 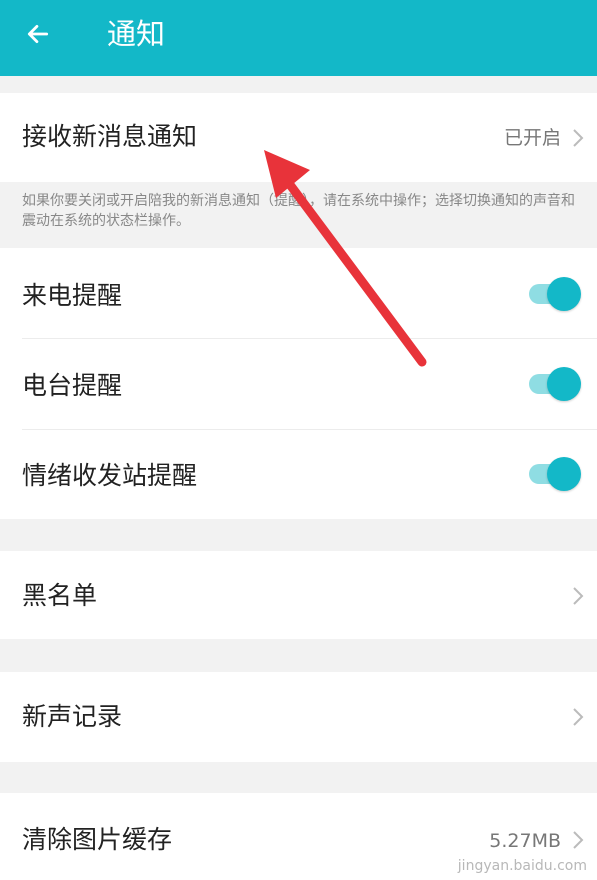 I want to click on receive-notifications-status: 已开启, so click(x=532, y=138).